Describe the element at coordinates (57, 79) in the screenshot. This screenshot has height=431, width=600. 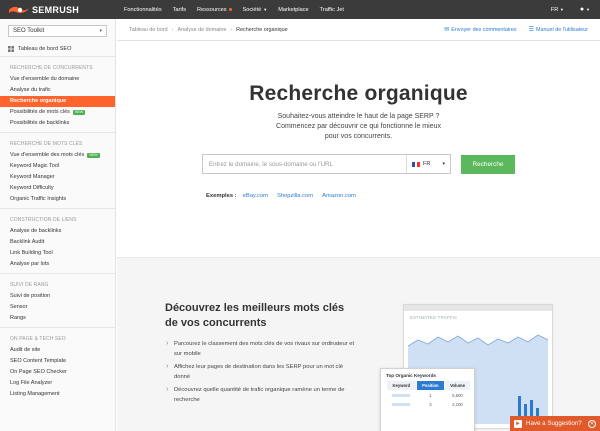
I see `sidebar-item-domain-overview: Vue d'ensemble du domaine` at that location.